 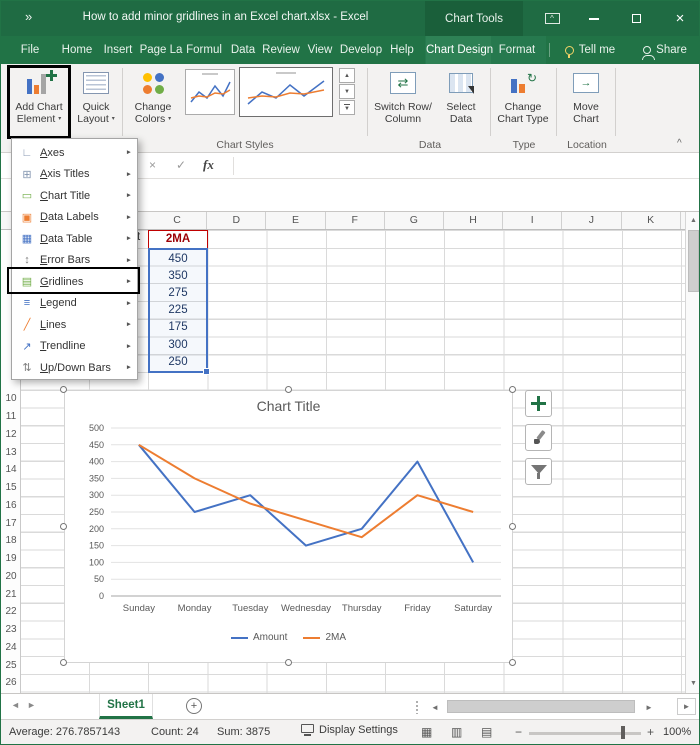 What do you see at coordinates (590, 50) in the screenshot?
I see `tell-me-button: Tell me` at bounding box center [590, 50].